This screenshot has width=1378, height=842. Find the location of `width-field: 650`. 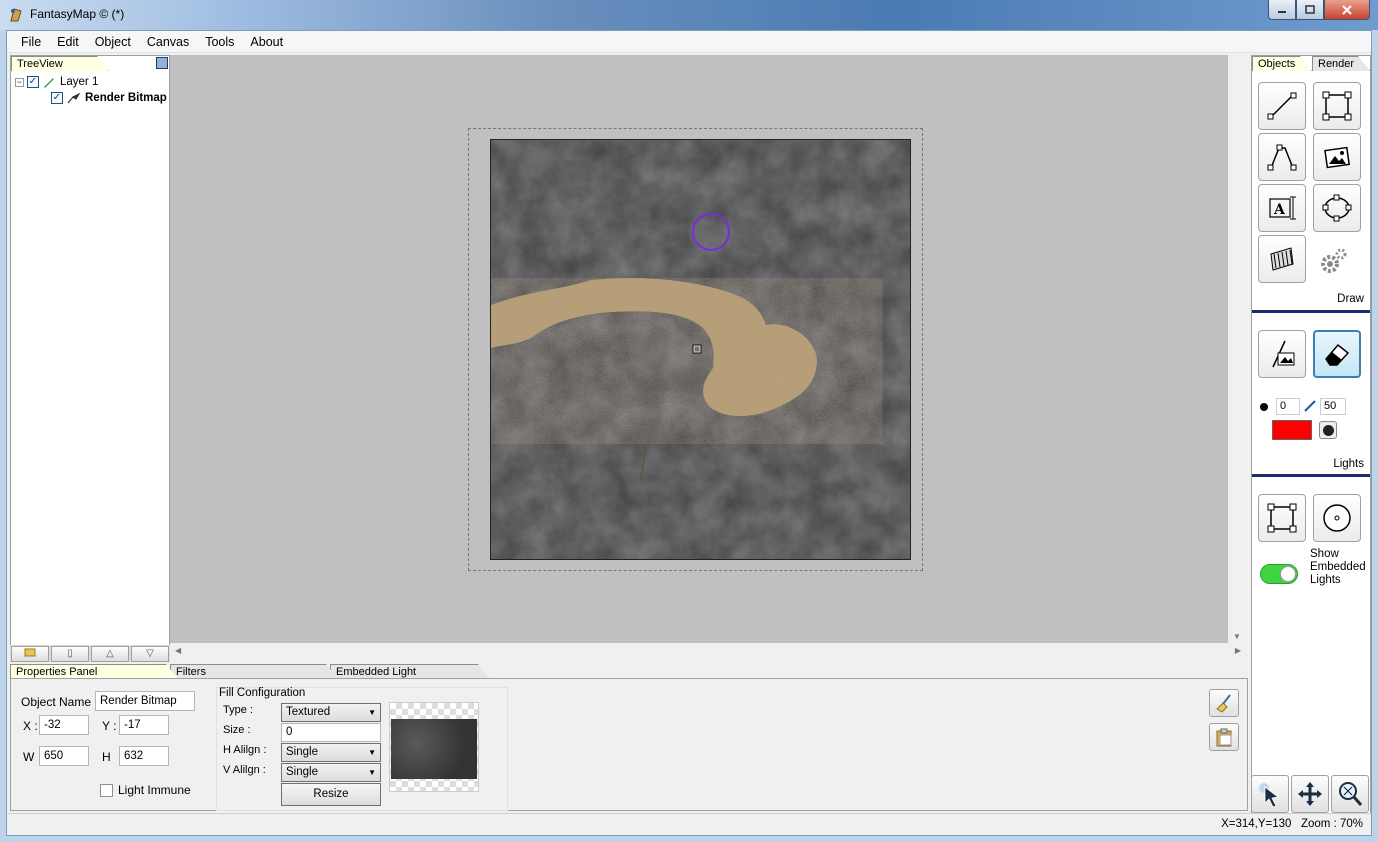

width-field: 650 is located at coordinates (64, 756).